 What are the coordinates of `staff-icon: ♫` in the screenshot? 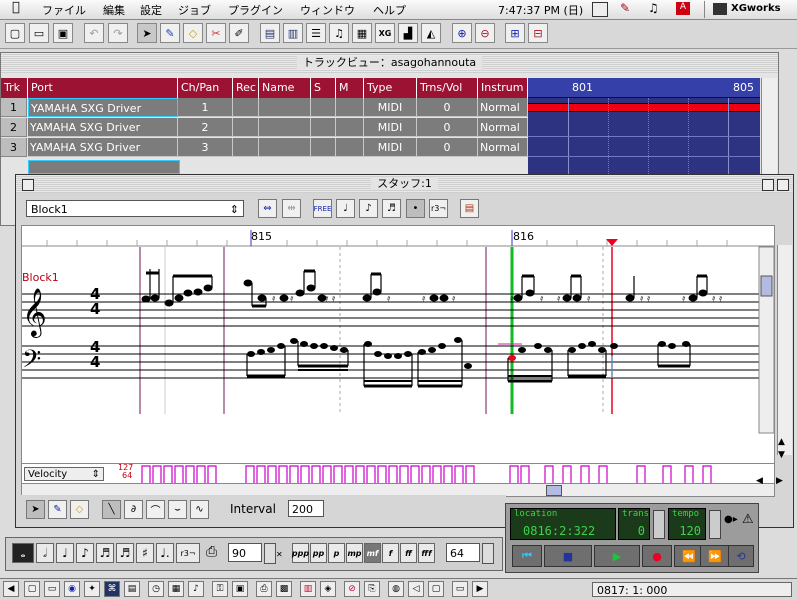 It's located at (339, 33).